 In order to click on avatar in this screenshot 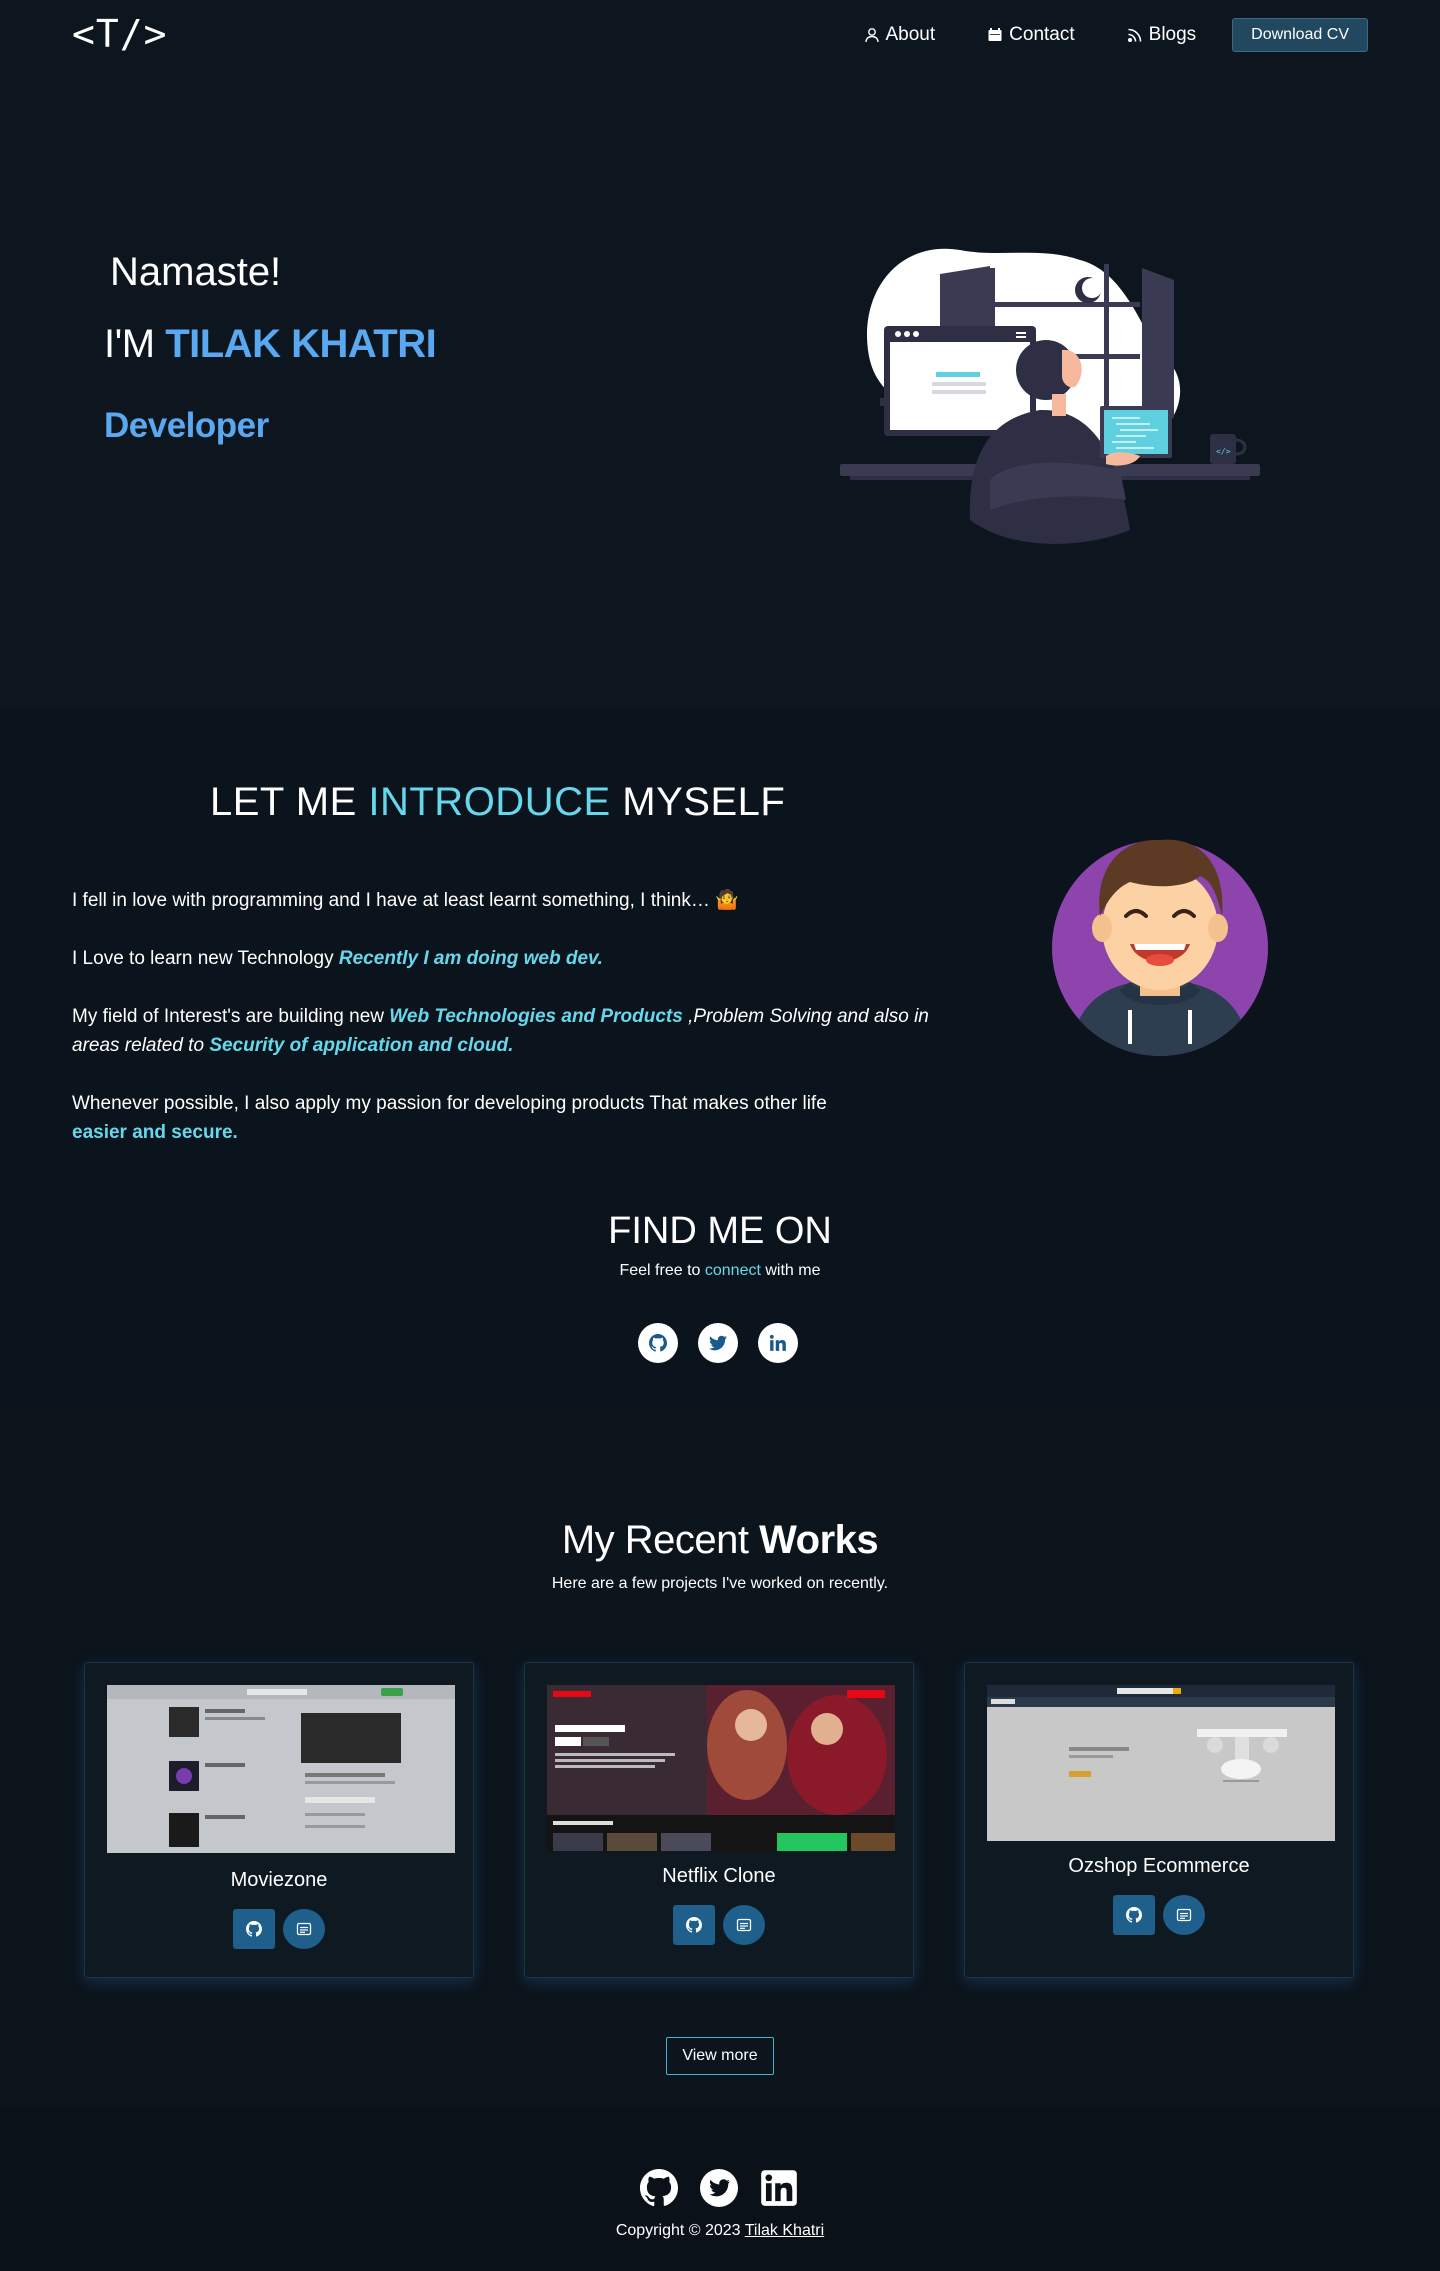, I will do `click(1160, 947)`.